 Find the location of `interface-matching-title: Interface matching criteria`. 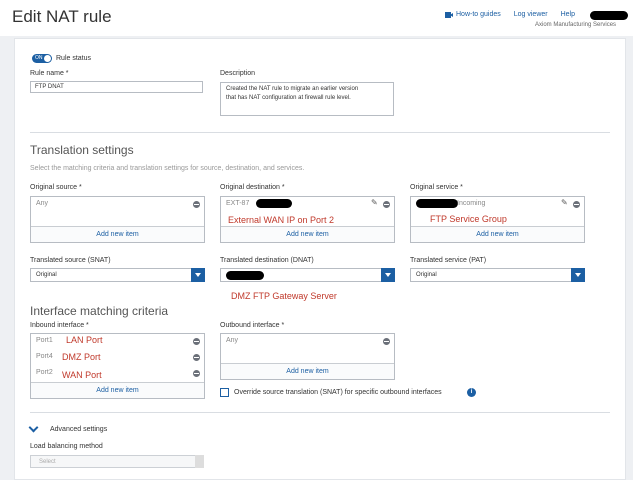

interface-matching-title: Interface matching criteria is located at coordinates (99, 311).